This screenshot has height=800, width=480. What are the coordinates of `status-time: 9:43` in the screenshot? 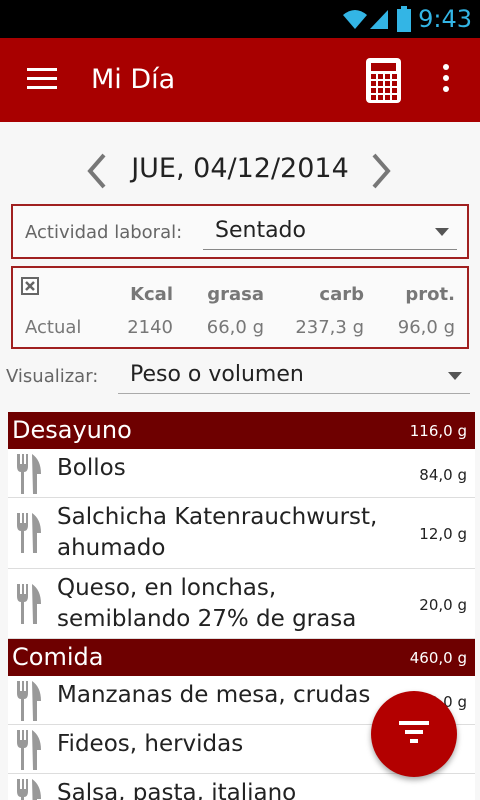 It's located at (445, 19).